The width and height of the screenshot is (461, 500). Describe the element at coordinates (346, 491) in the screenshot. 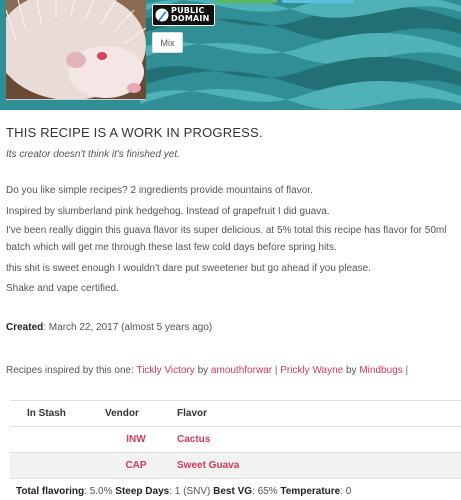

I see `temperature-value: : 0` at that location.